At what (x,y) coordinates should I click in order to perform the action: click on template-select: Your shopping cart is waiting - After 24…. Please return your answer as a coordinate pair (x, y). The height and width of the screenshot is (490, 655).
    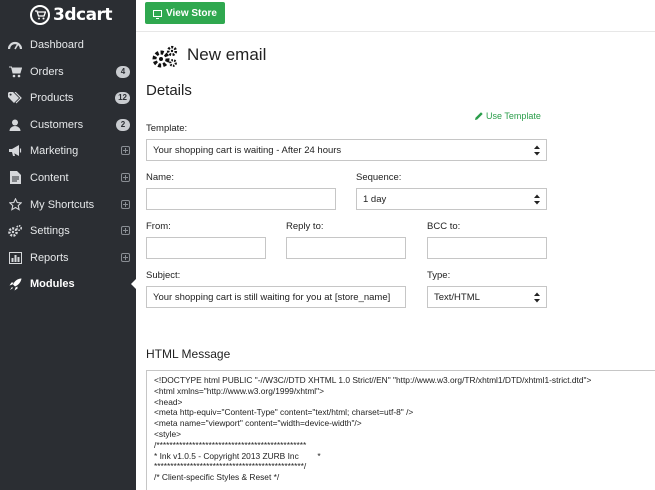
    Looking at the image, I should click on (346, 150).